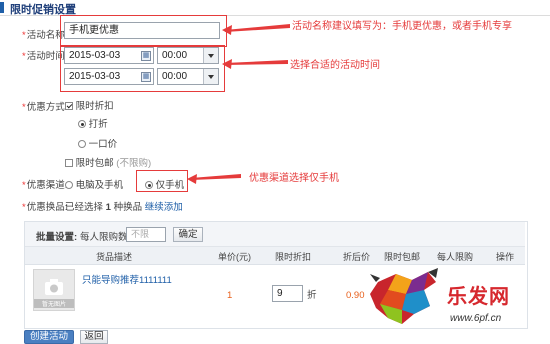 This screenshot has width=550, height=344. Describe the element at coordinates (146, 234) in the screenshot. I see `per-person-limit-input: 不限` at that location.